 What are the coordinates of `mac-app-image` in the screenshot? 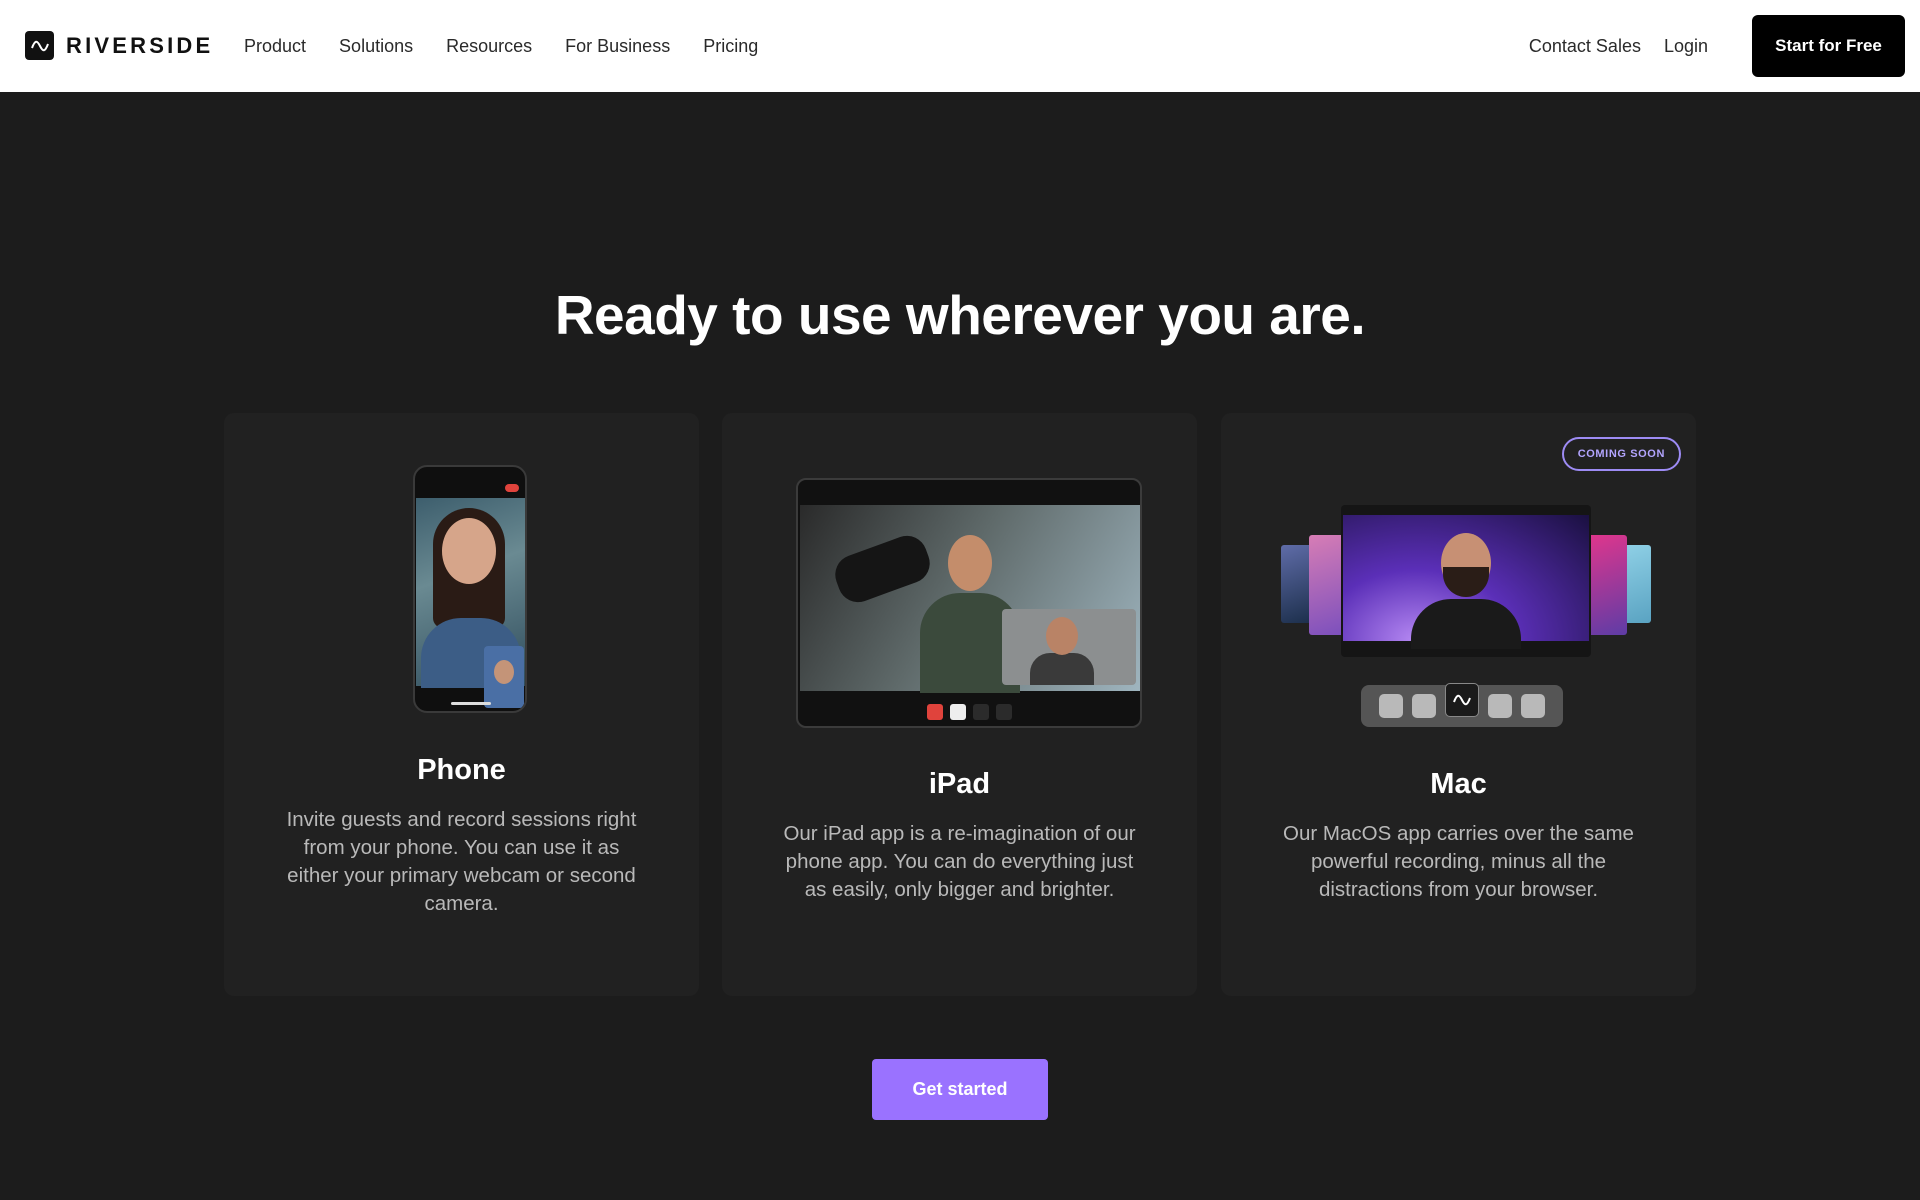 It's located at (1466, 617).